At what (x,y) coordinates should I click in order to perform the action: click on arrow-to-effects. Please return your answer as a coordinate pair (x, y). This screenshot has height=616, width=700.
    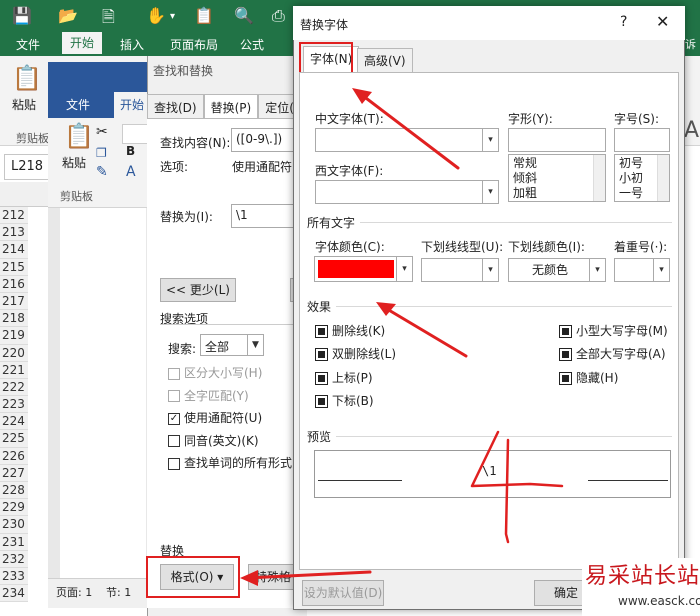
    Looking at the image, I should click on (424, 331).